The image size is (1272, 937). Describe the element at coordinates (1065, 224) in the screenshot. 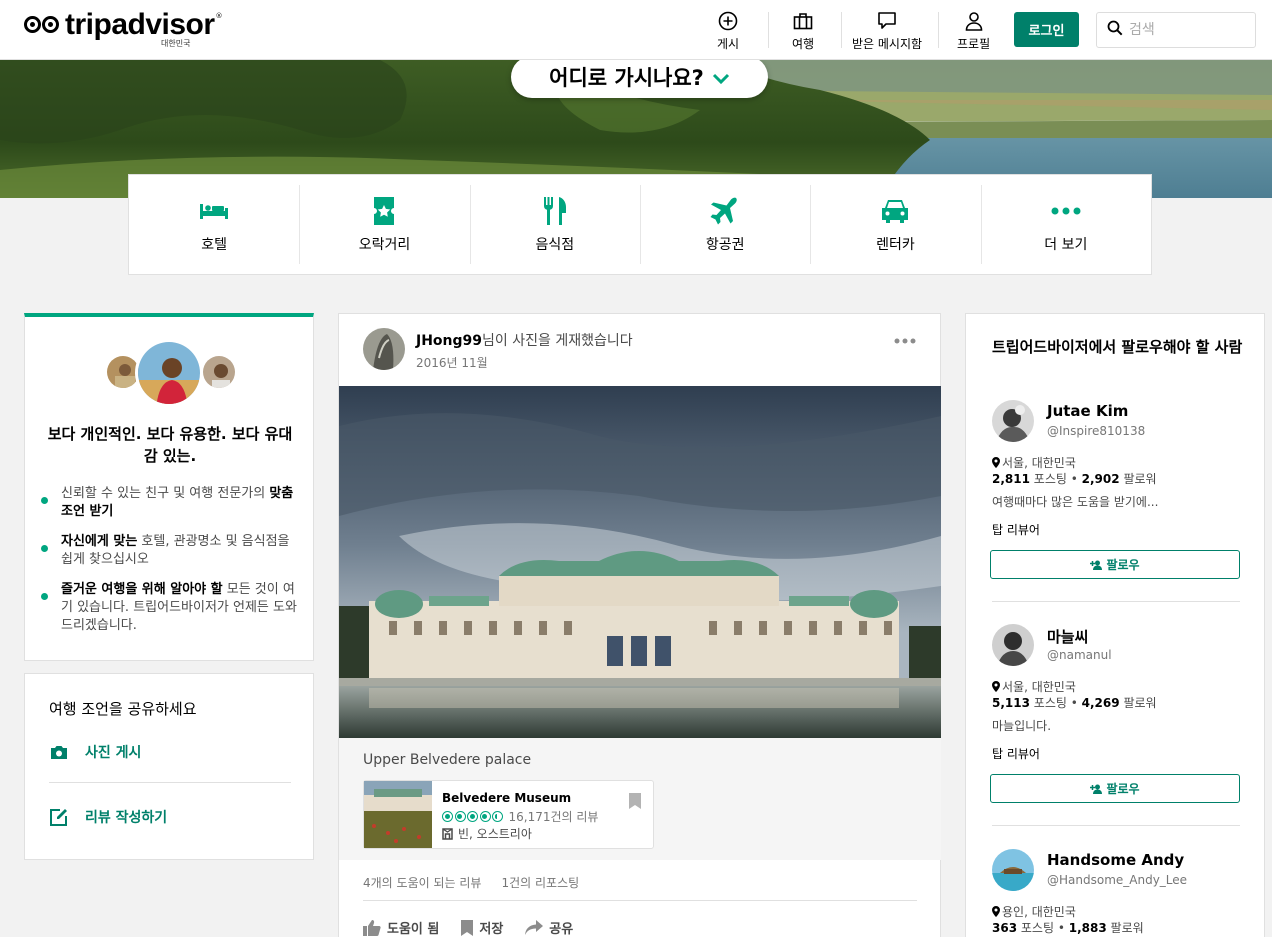

I see `category-more: 더 보기` at that location.